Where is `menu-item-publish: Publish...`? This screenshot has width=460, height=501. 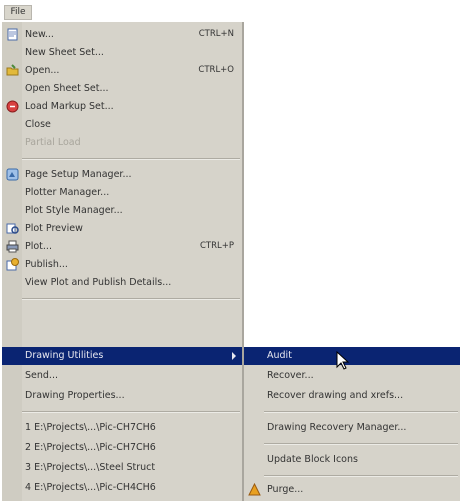 menu-item-publish: Publish... is located at coordinates (122, 265).